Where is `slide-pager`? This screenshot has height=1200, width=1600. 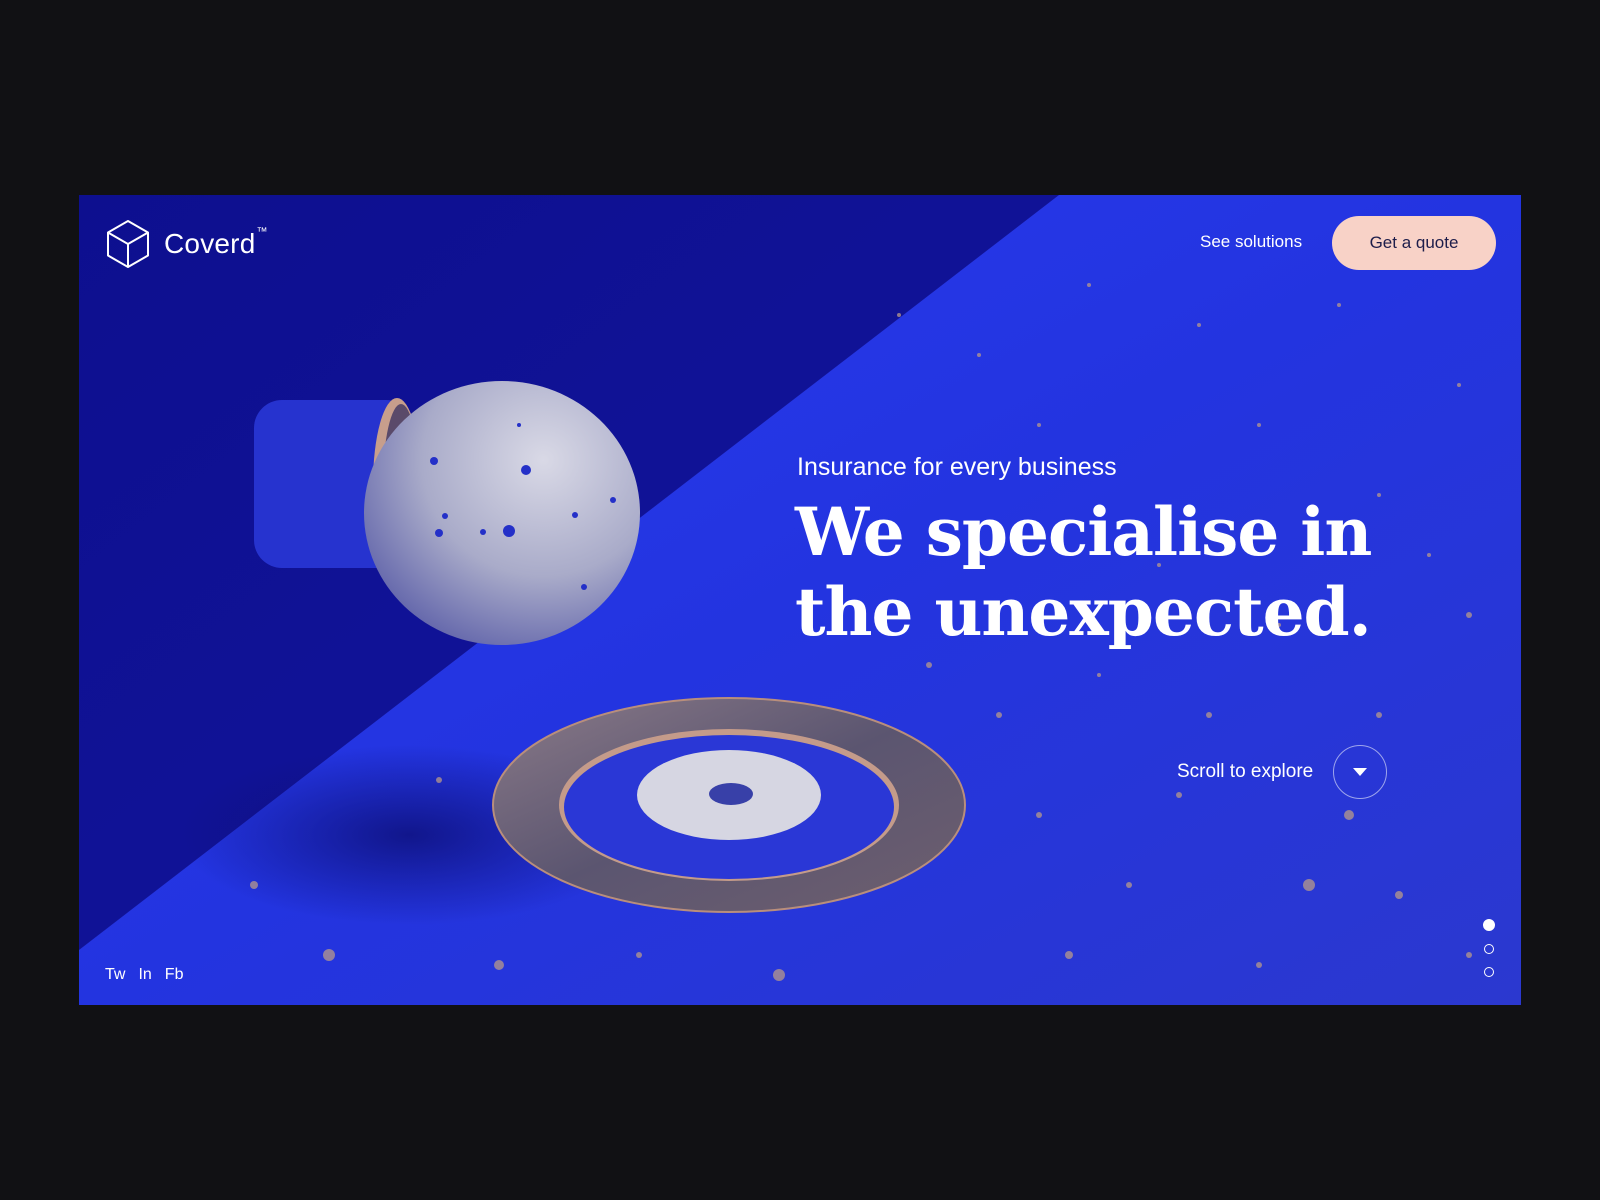
slide-pager is located at coordinates (1489, 948).